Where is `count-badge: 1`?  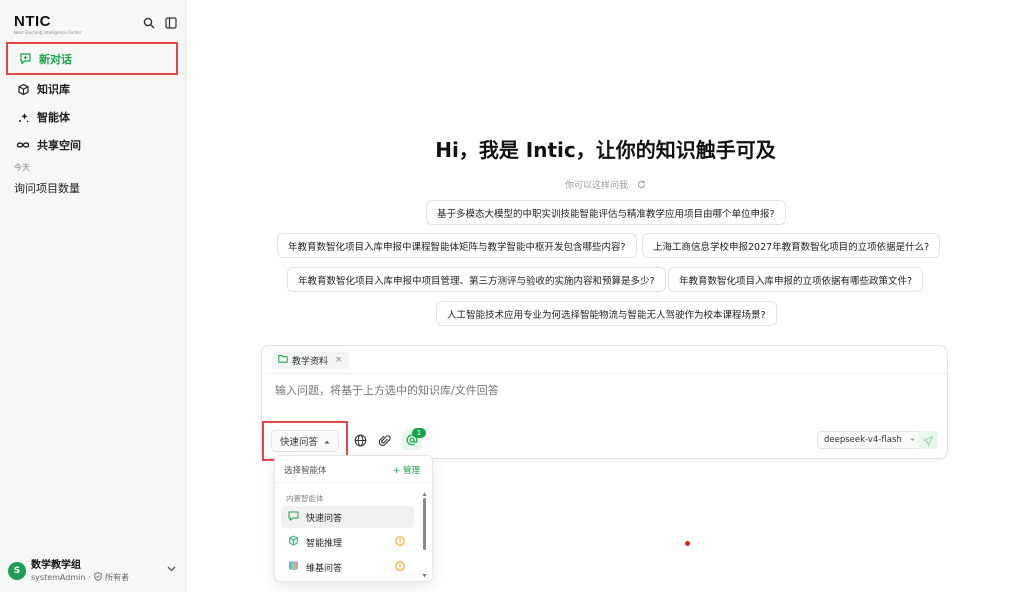 count-badge: 1 is located at coordinates (419, 433).